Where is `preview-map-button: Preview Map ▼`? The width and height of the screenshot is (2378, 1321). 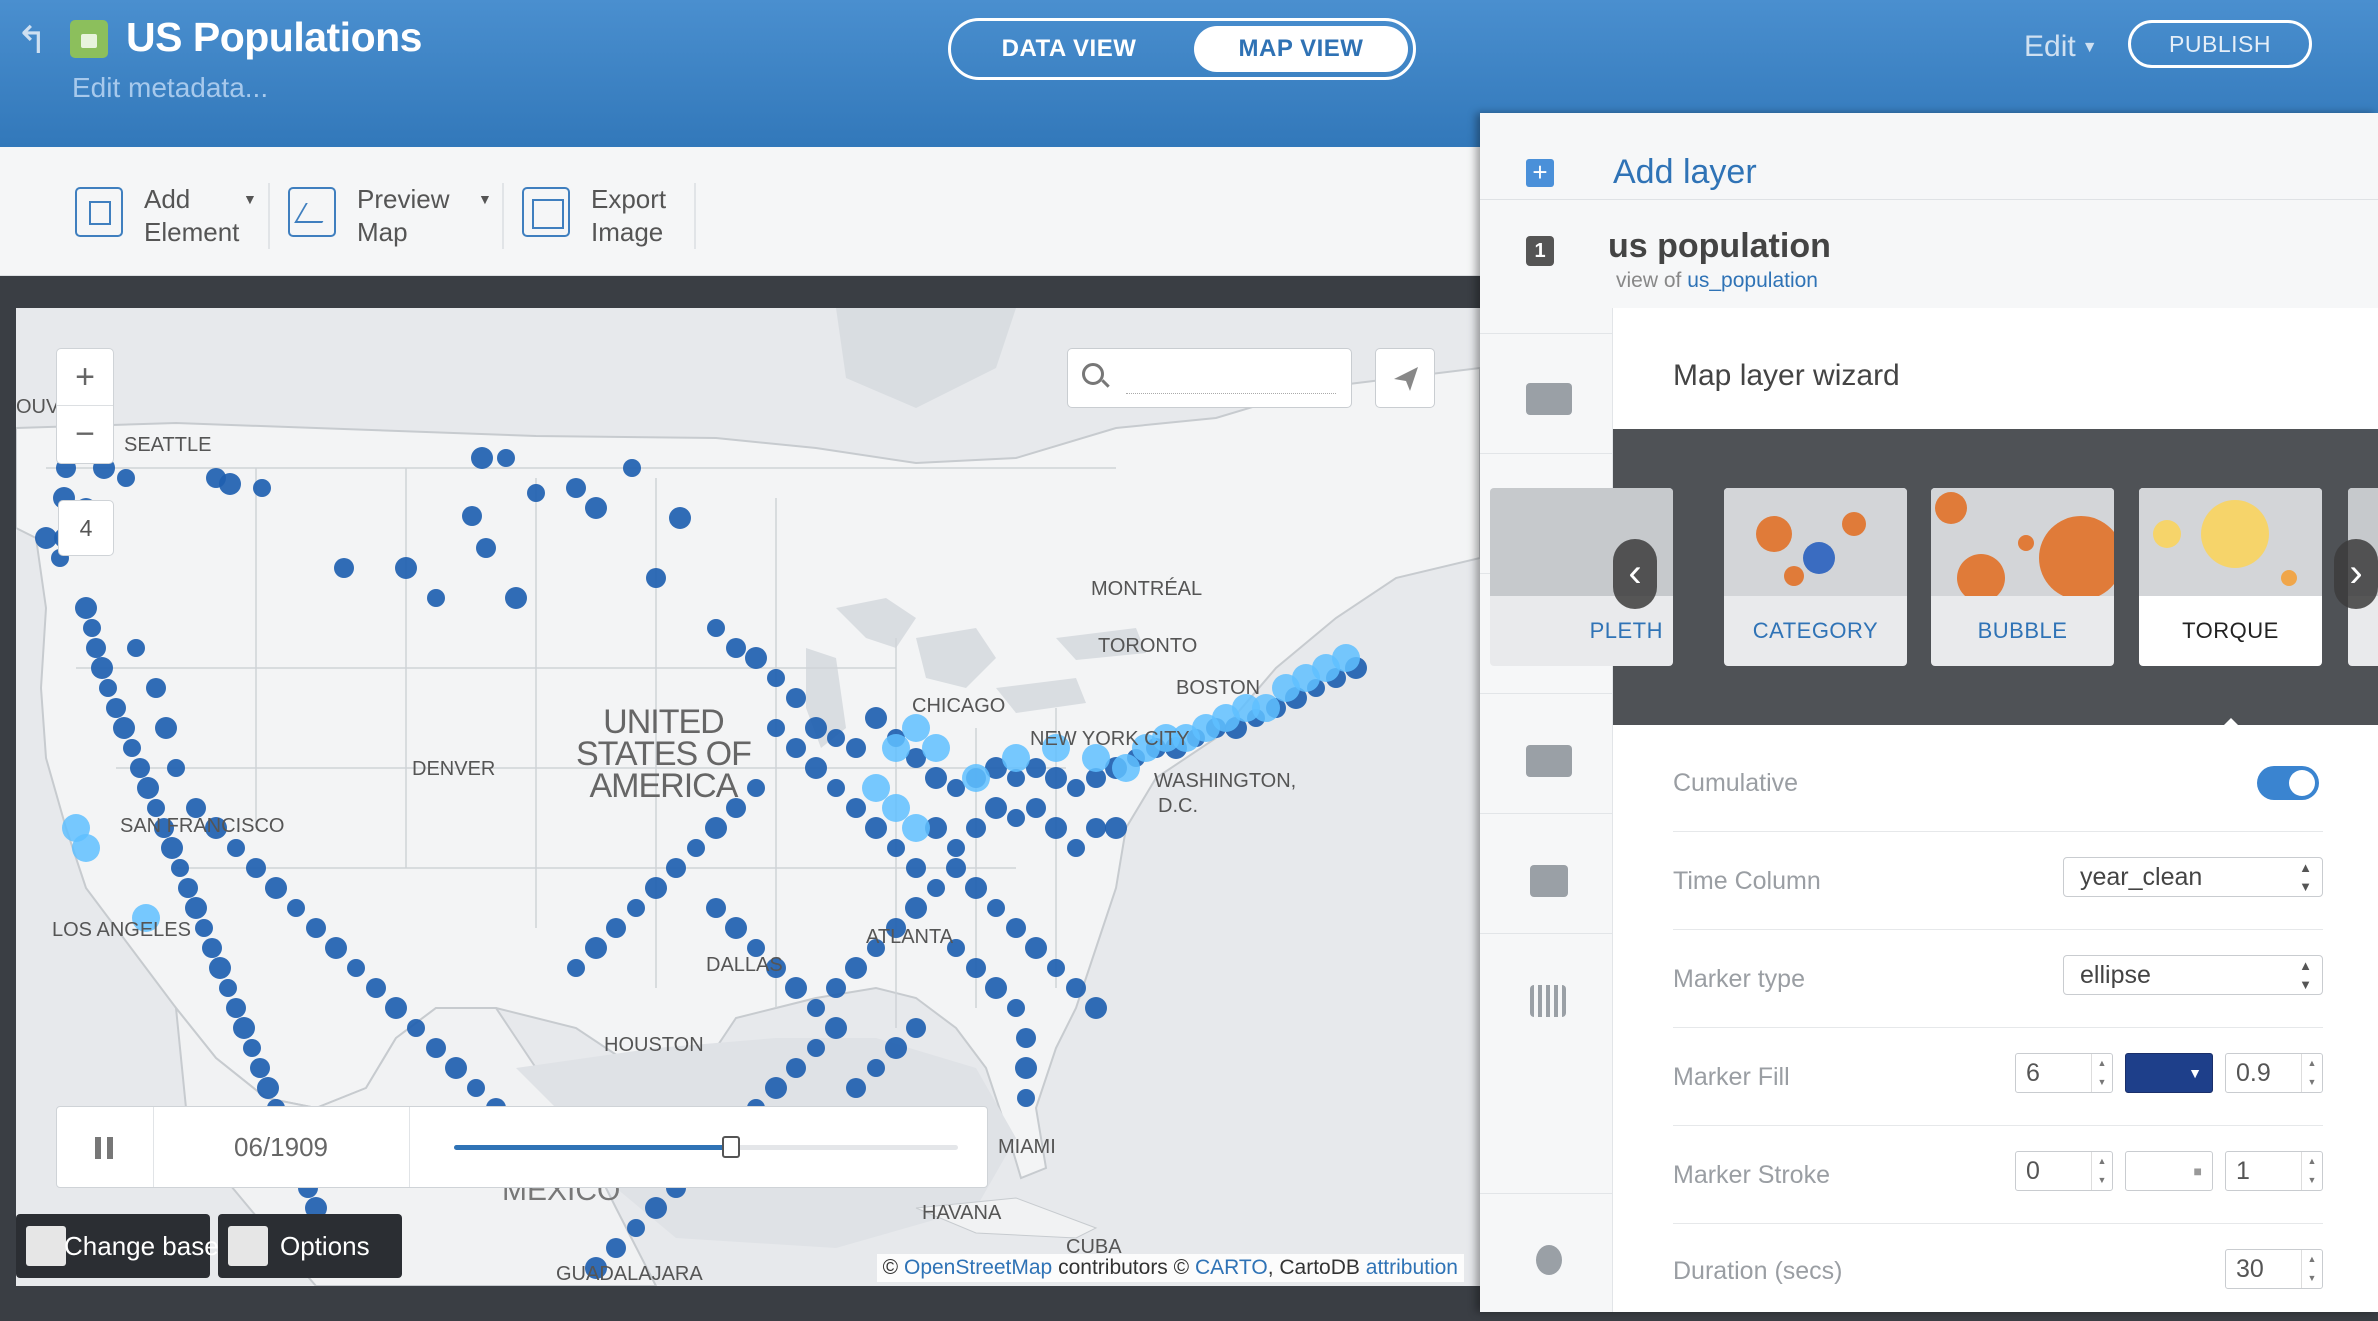 preview-map-button: Preview Map ▼ is located at coordinates (393, 216).